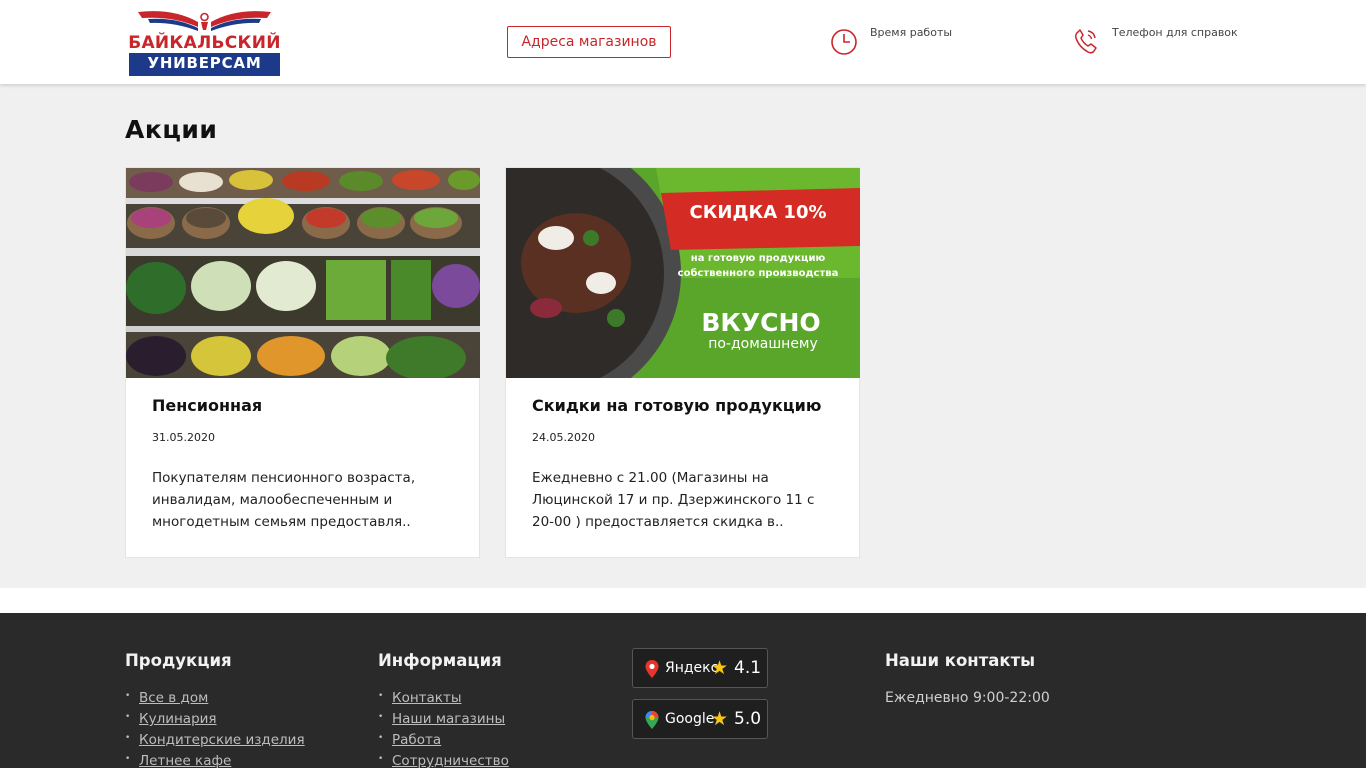  Describe the element at coordinates (589, 42) in the screenshot. I see `store-addresses-button: Адреса магазинов` at that location.